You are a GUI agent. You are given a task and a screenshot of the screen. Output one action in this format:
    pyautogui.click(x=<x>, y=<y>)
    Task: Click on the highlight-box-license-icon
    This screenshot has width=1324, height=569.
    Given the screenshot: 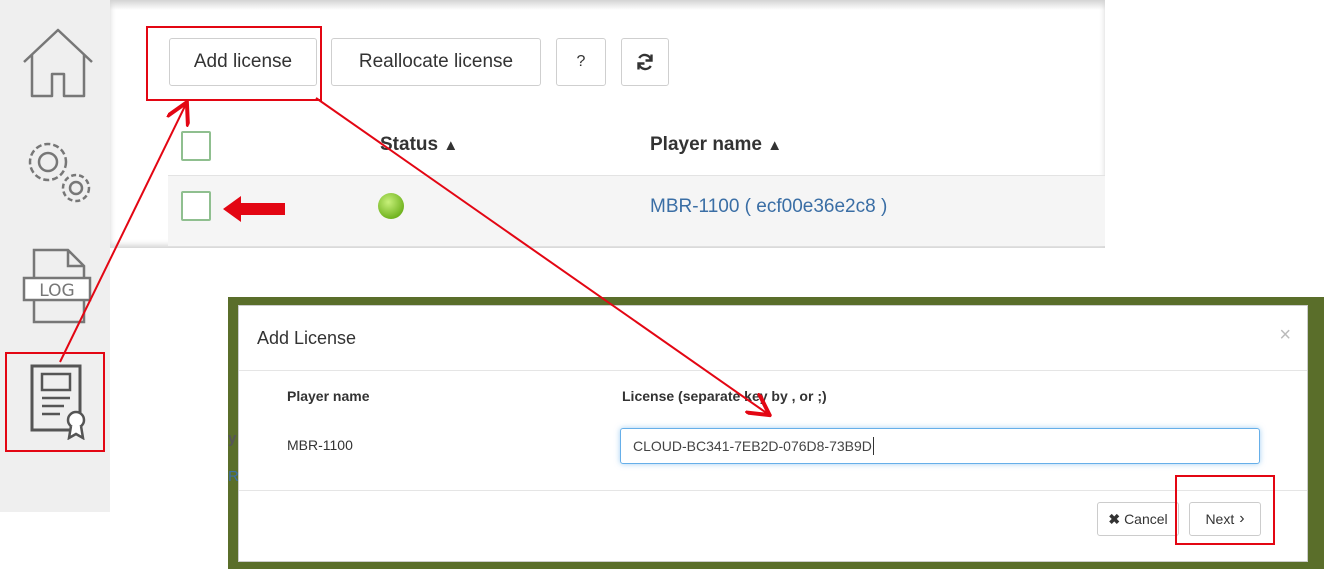 What is the action you would take?
    pyautogui.click(x=55, y=402)
    